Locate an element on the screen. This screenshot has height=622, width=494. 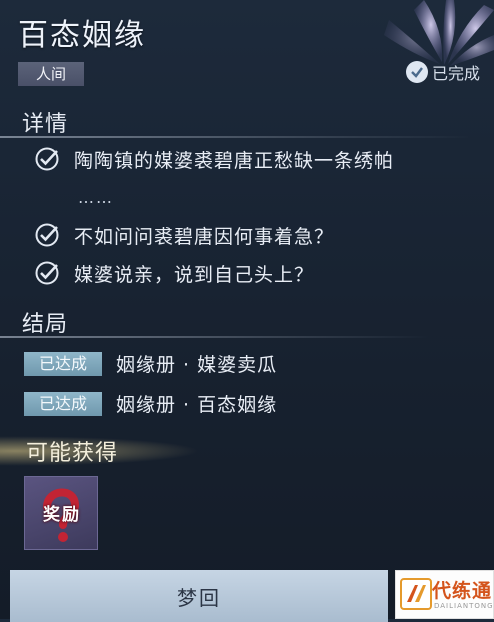
completion-status-text: 已完成 is located at coordinates (455, 73).